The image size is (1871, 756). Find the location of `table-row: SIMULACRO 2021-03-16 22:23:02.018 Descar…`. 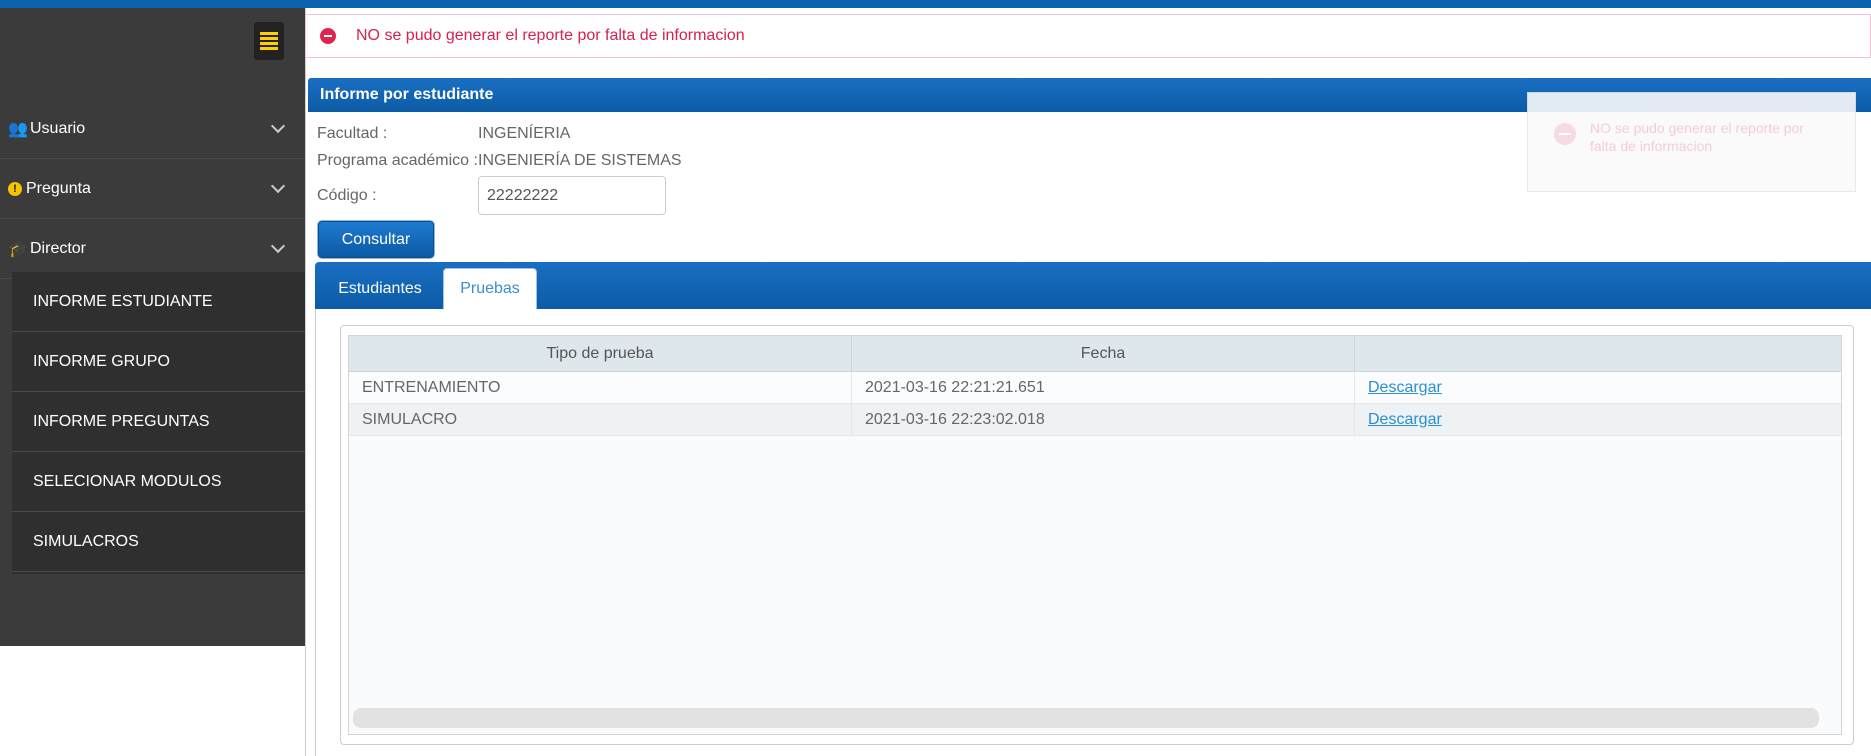

table-row: SIMULACRO 2021-03-16 22:23:02.018 Descar… is located at coordinates (1095, 420).